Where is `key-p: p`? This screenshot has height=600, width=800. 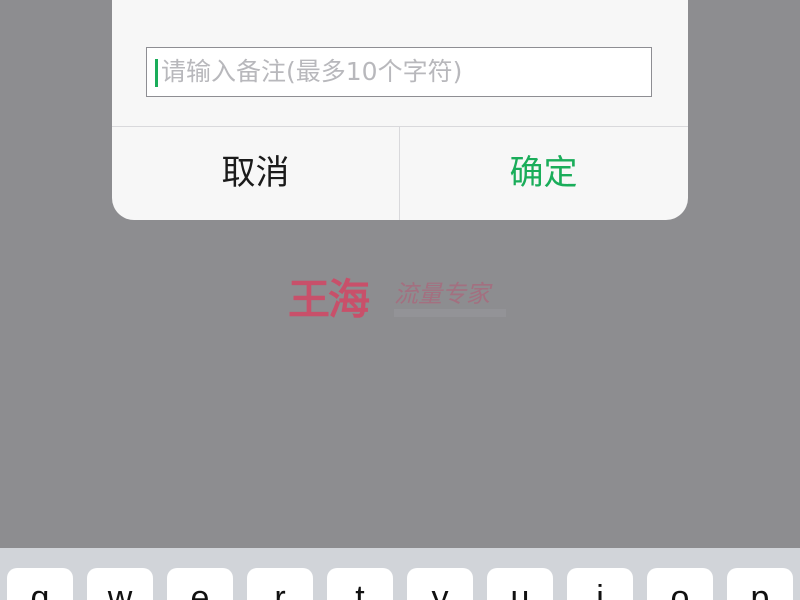
key-p: p is located at coordinates (760, 584).